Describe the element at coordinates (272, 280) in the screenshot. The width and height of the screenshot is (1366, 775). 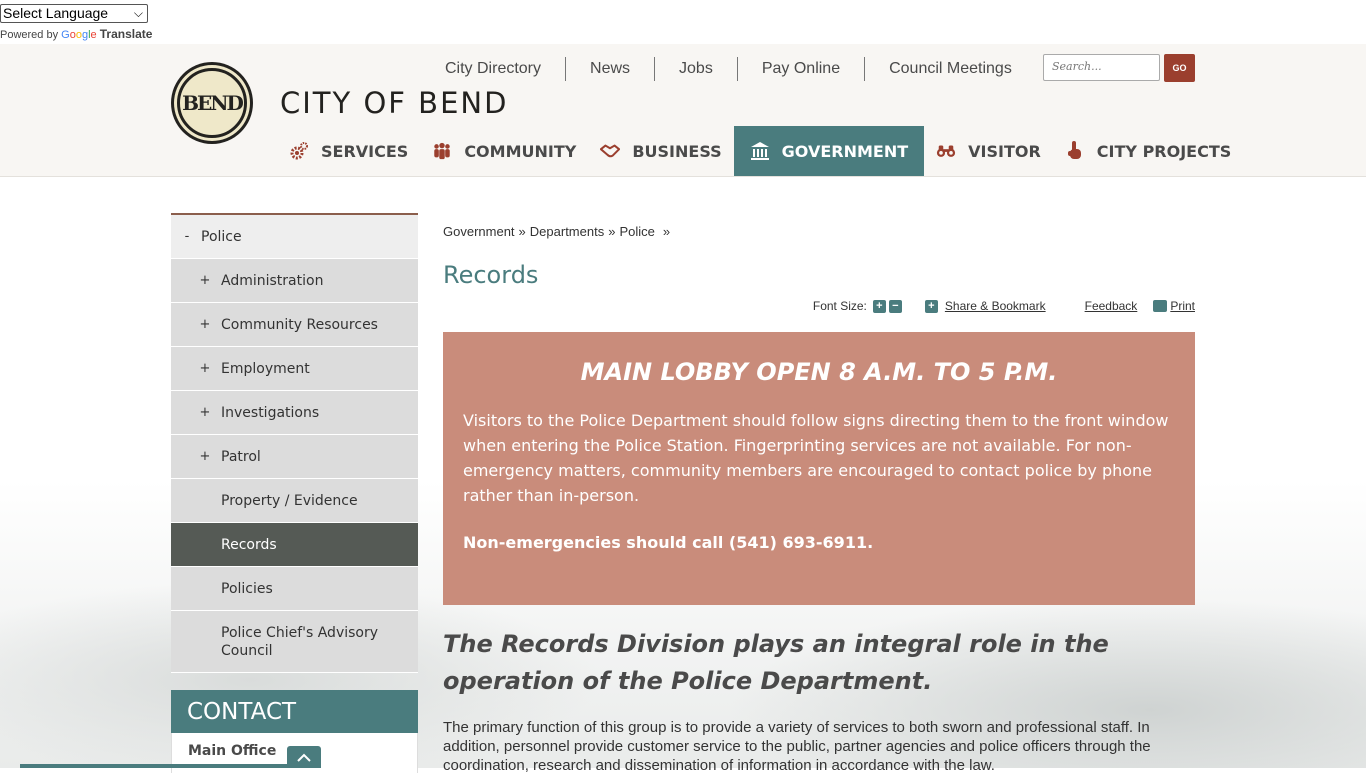
I see `sidebar-item-label: Administration` at that location.